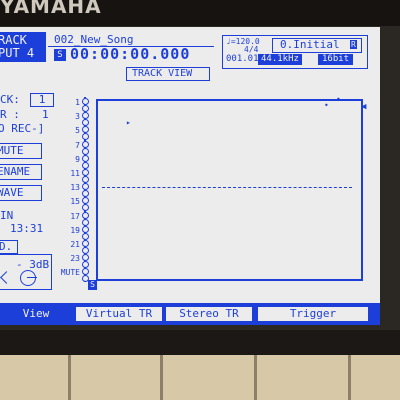  What do you see at coordinates (77, 102) in the screenshot?
I see `track-row-label: 1` at bounding box center [77, 102].